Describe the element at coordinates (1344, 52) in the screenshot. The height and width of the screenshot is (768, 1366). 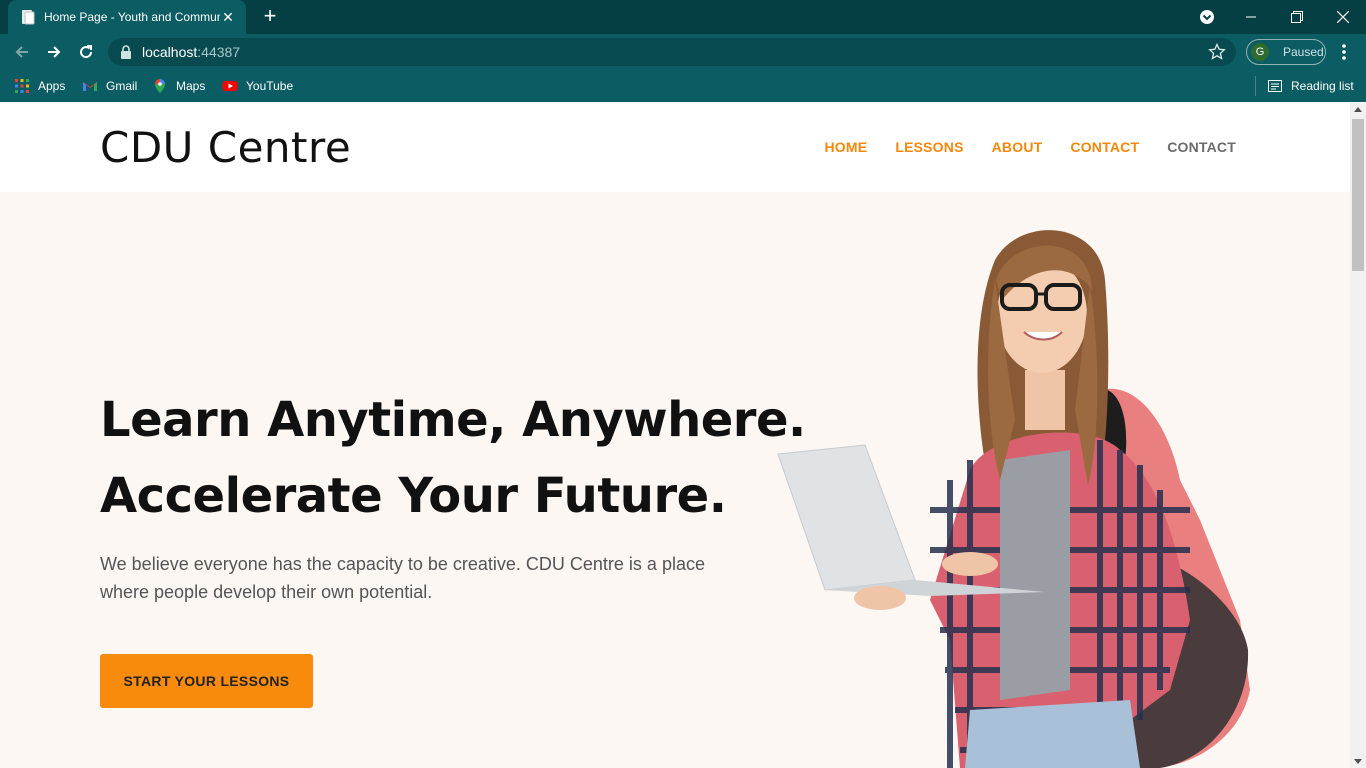
I see `kebab-menu-icon` at that location.